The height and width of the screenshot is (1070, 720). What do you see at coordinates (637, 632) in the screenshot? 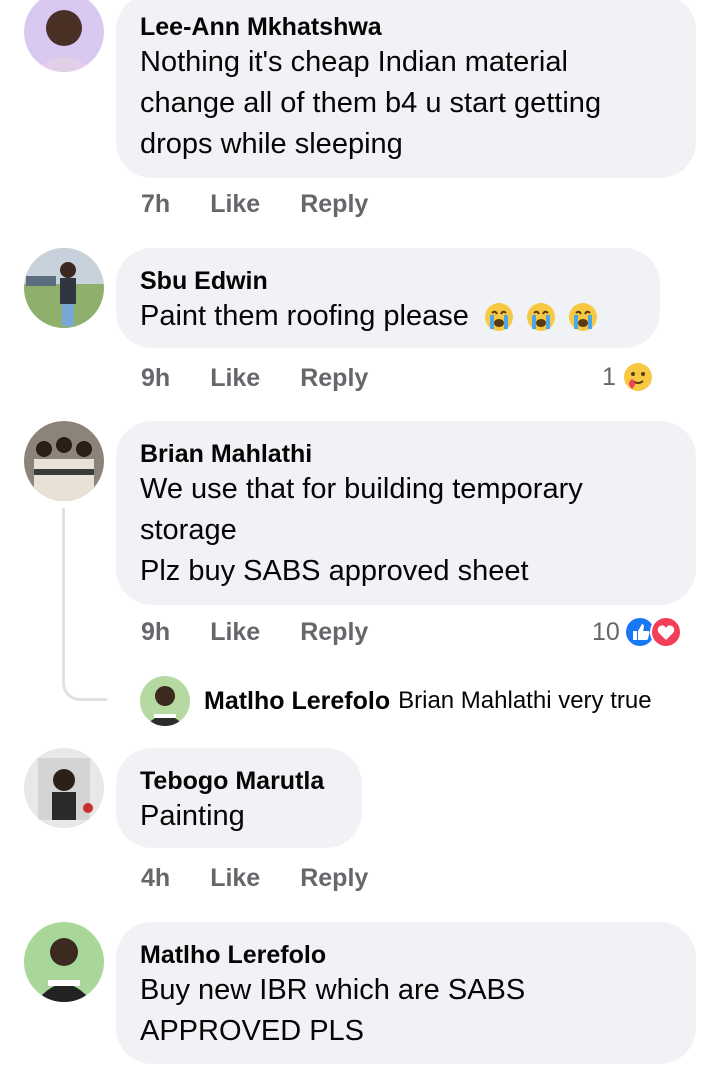
I see `reaction-summary: 10` at bounding box center [637, 632].